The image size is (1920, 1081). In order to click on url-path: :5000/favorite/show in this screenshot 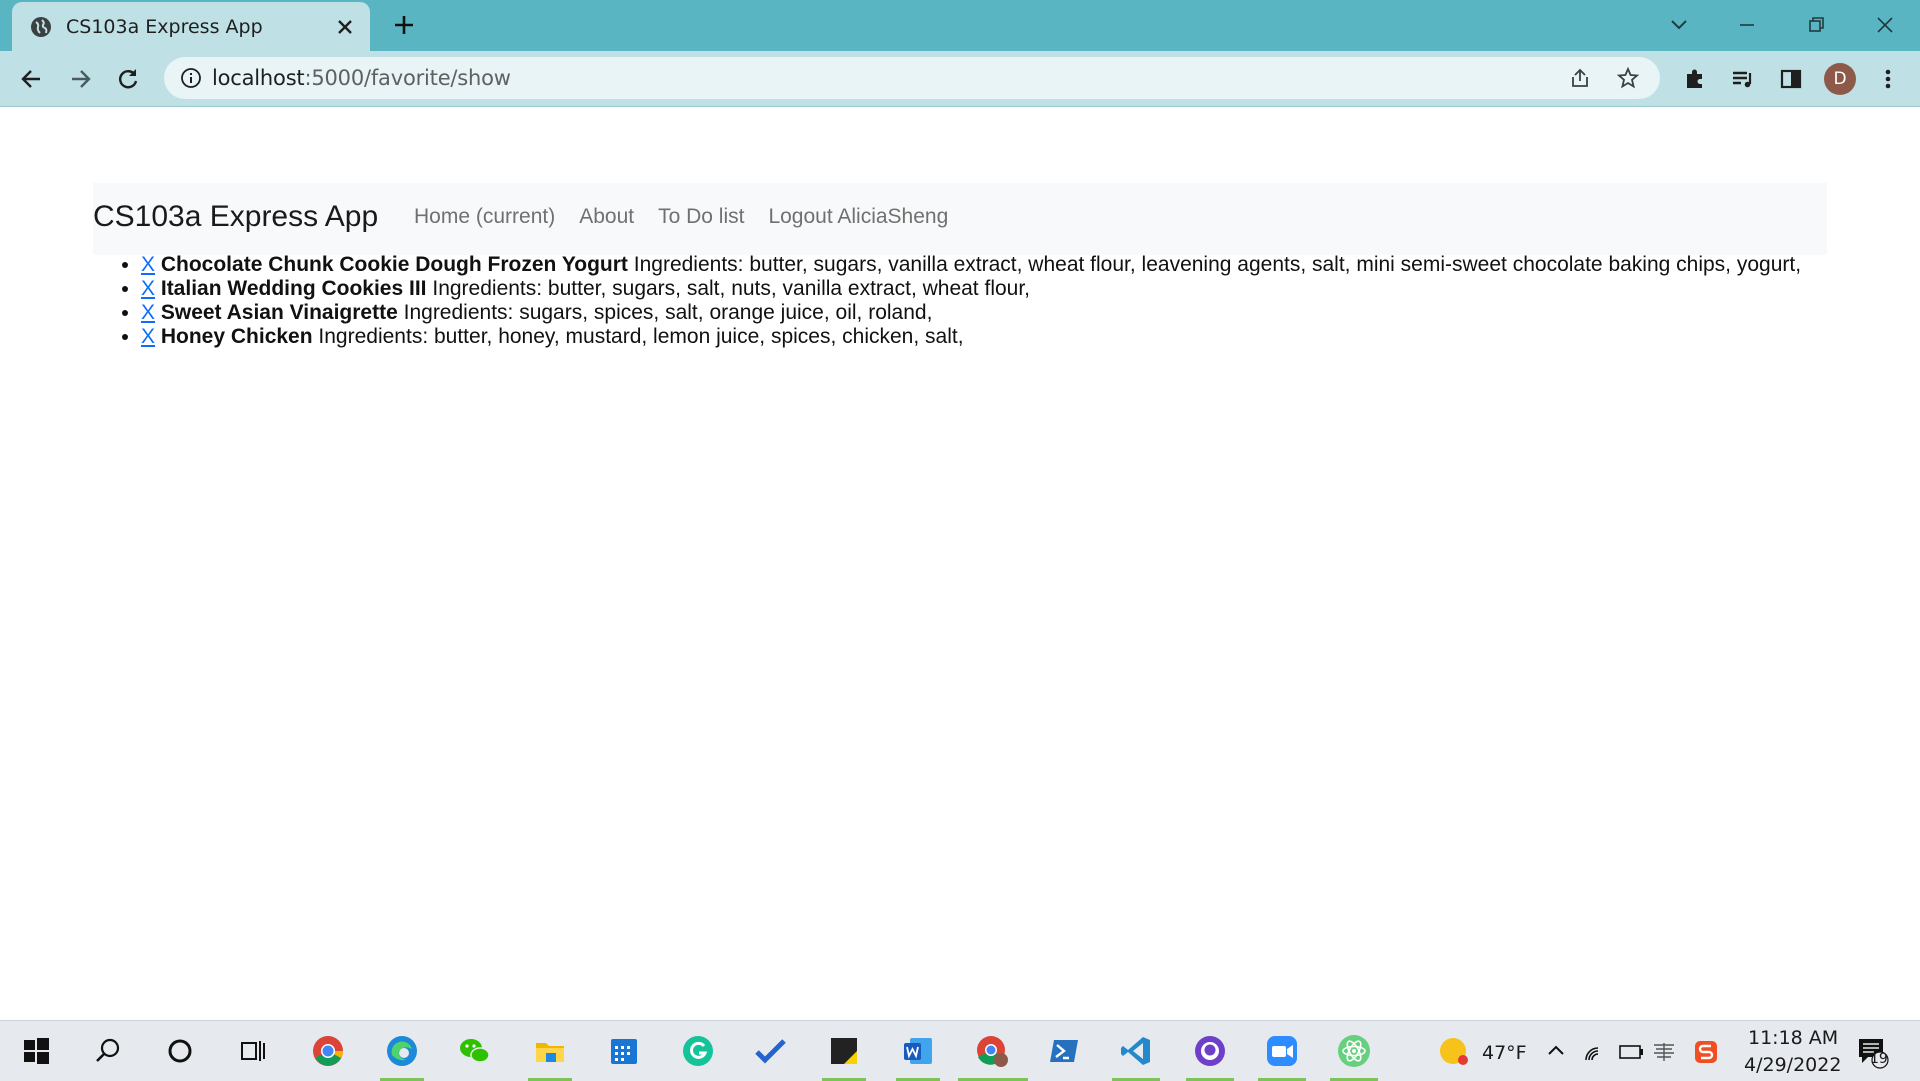, I will do `click(407, 78)`.